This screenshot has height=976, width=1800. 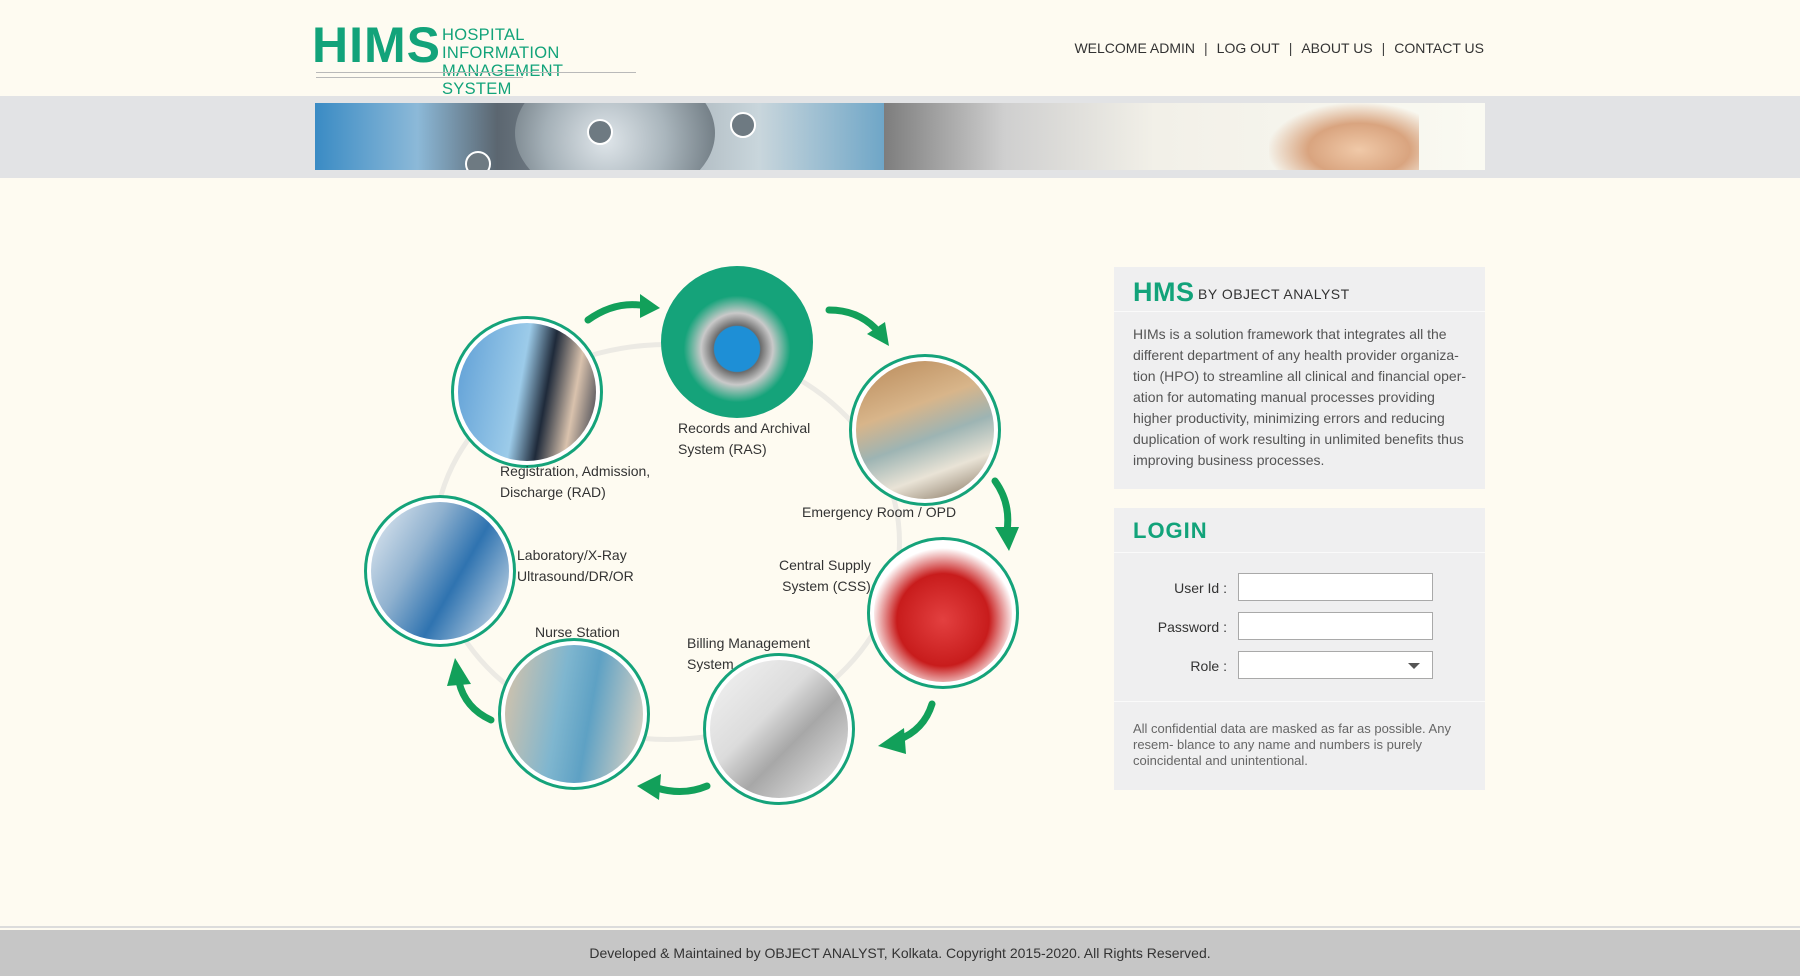 I want to click on logo-subtitle: HOSPITAL INFORMATION MANAGEMENT SYSTEM, so click(x=537, y=62).